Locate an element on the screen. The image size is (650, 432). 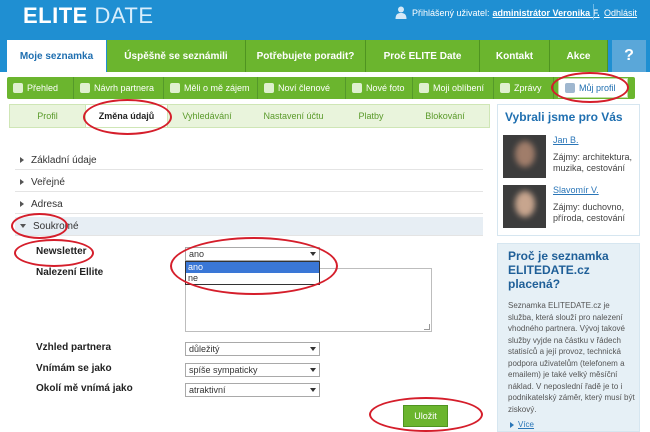
newsletter-value: ano is located at coordinates (197, 254).